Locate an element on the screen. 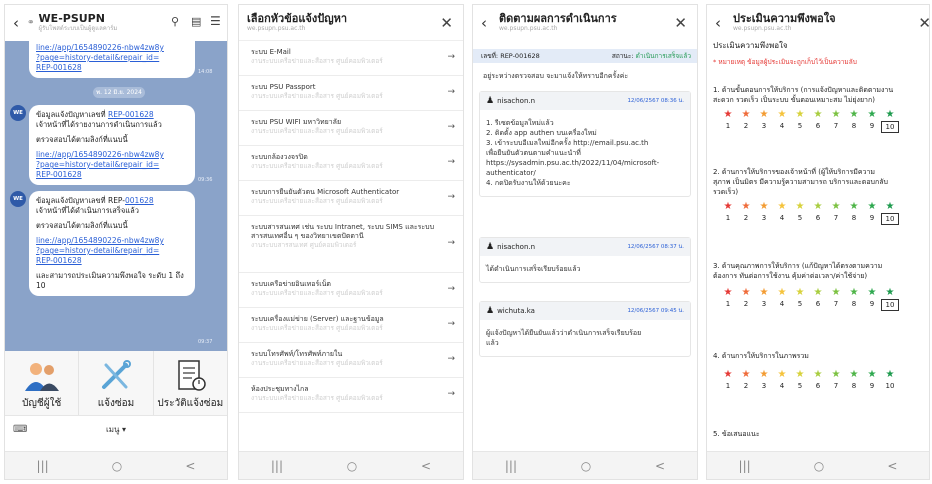  keyboard-icon: ⌨ is located at coordinates (20, 429).